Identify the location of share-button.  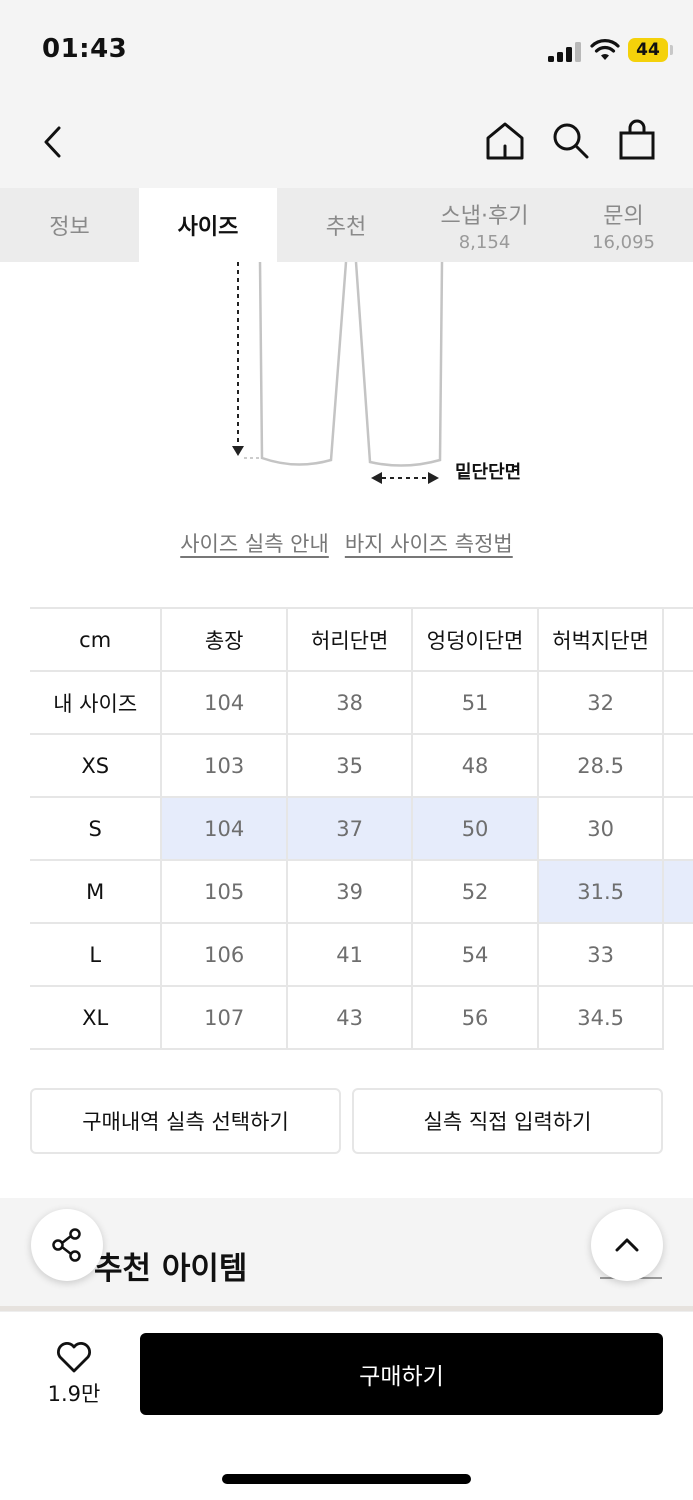
(67, 1245).